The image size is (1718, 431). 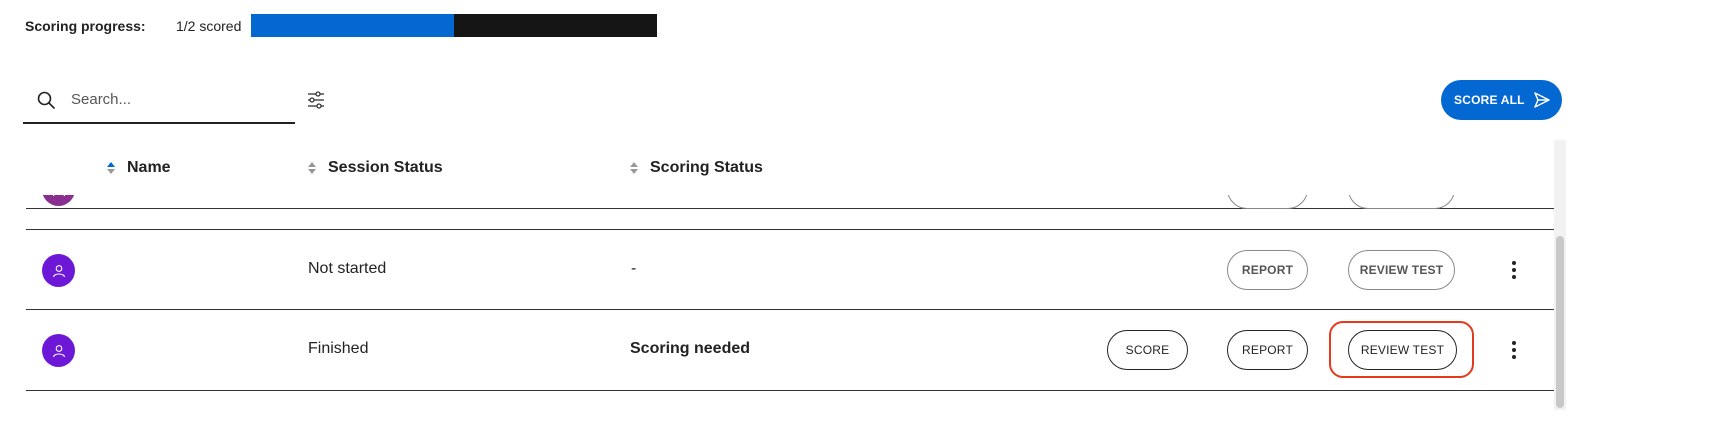 What do you see at coordinates (634, 268) in the screenshot?
I see `scoring-status: -` at bounding box center [634, 268].